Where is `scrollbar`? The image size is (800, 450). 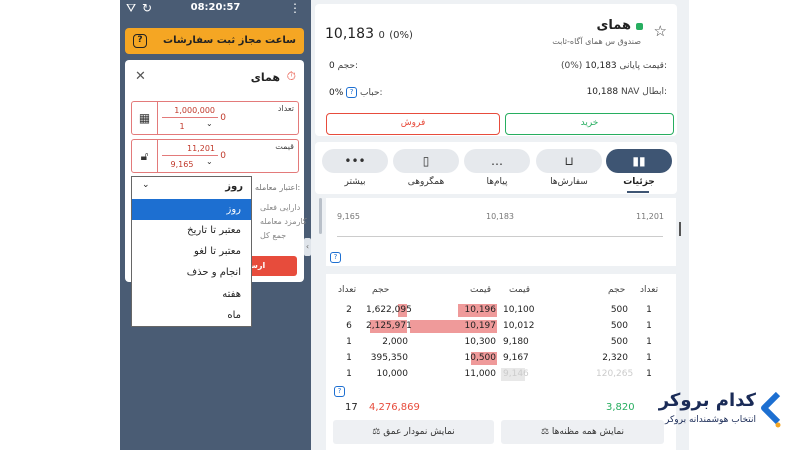 scrollbar is located at coordinates (320, 216).